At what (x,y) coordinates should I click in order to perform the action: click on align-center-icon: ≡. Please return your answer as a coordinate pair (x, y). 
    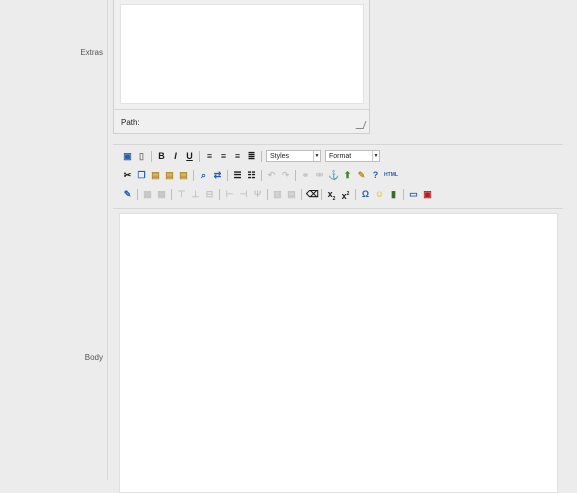
    Looking at the image, I should click on (223, 156).